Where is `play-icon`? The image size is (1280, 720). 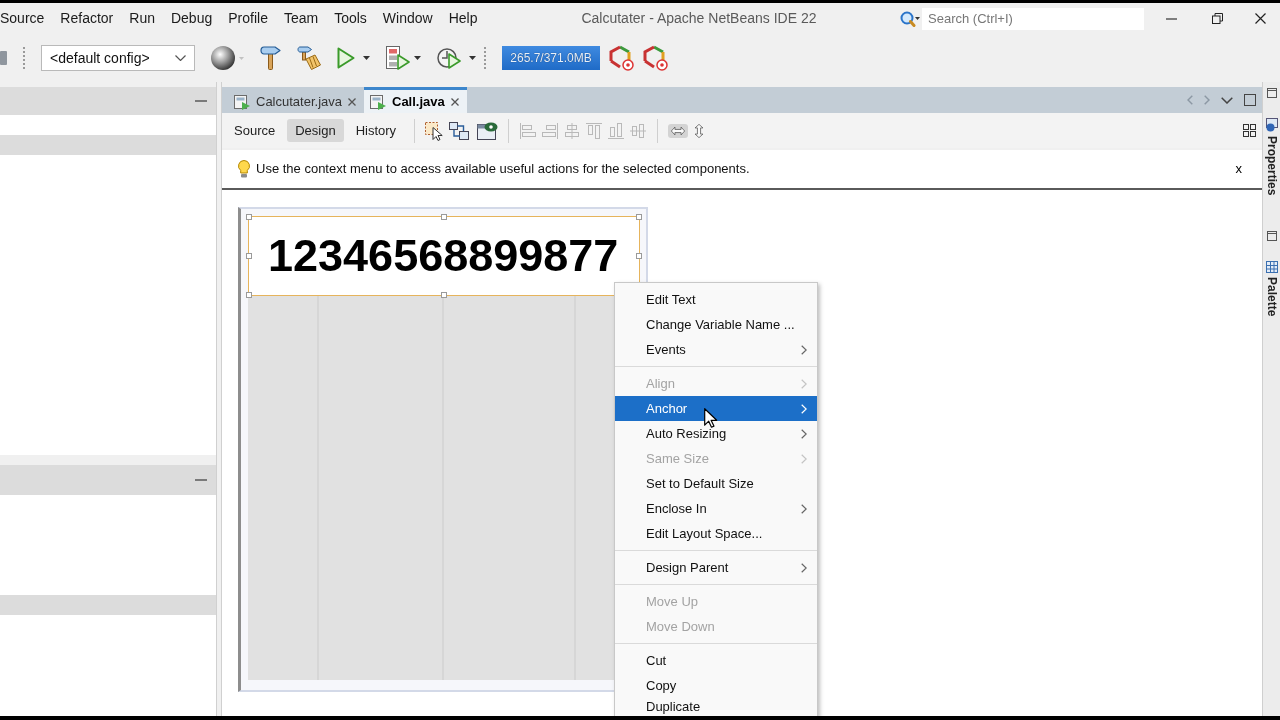
play-icon is located at coordinates (346, 58).